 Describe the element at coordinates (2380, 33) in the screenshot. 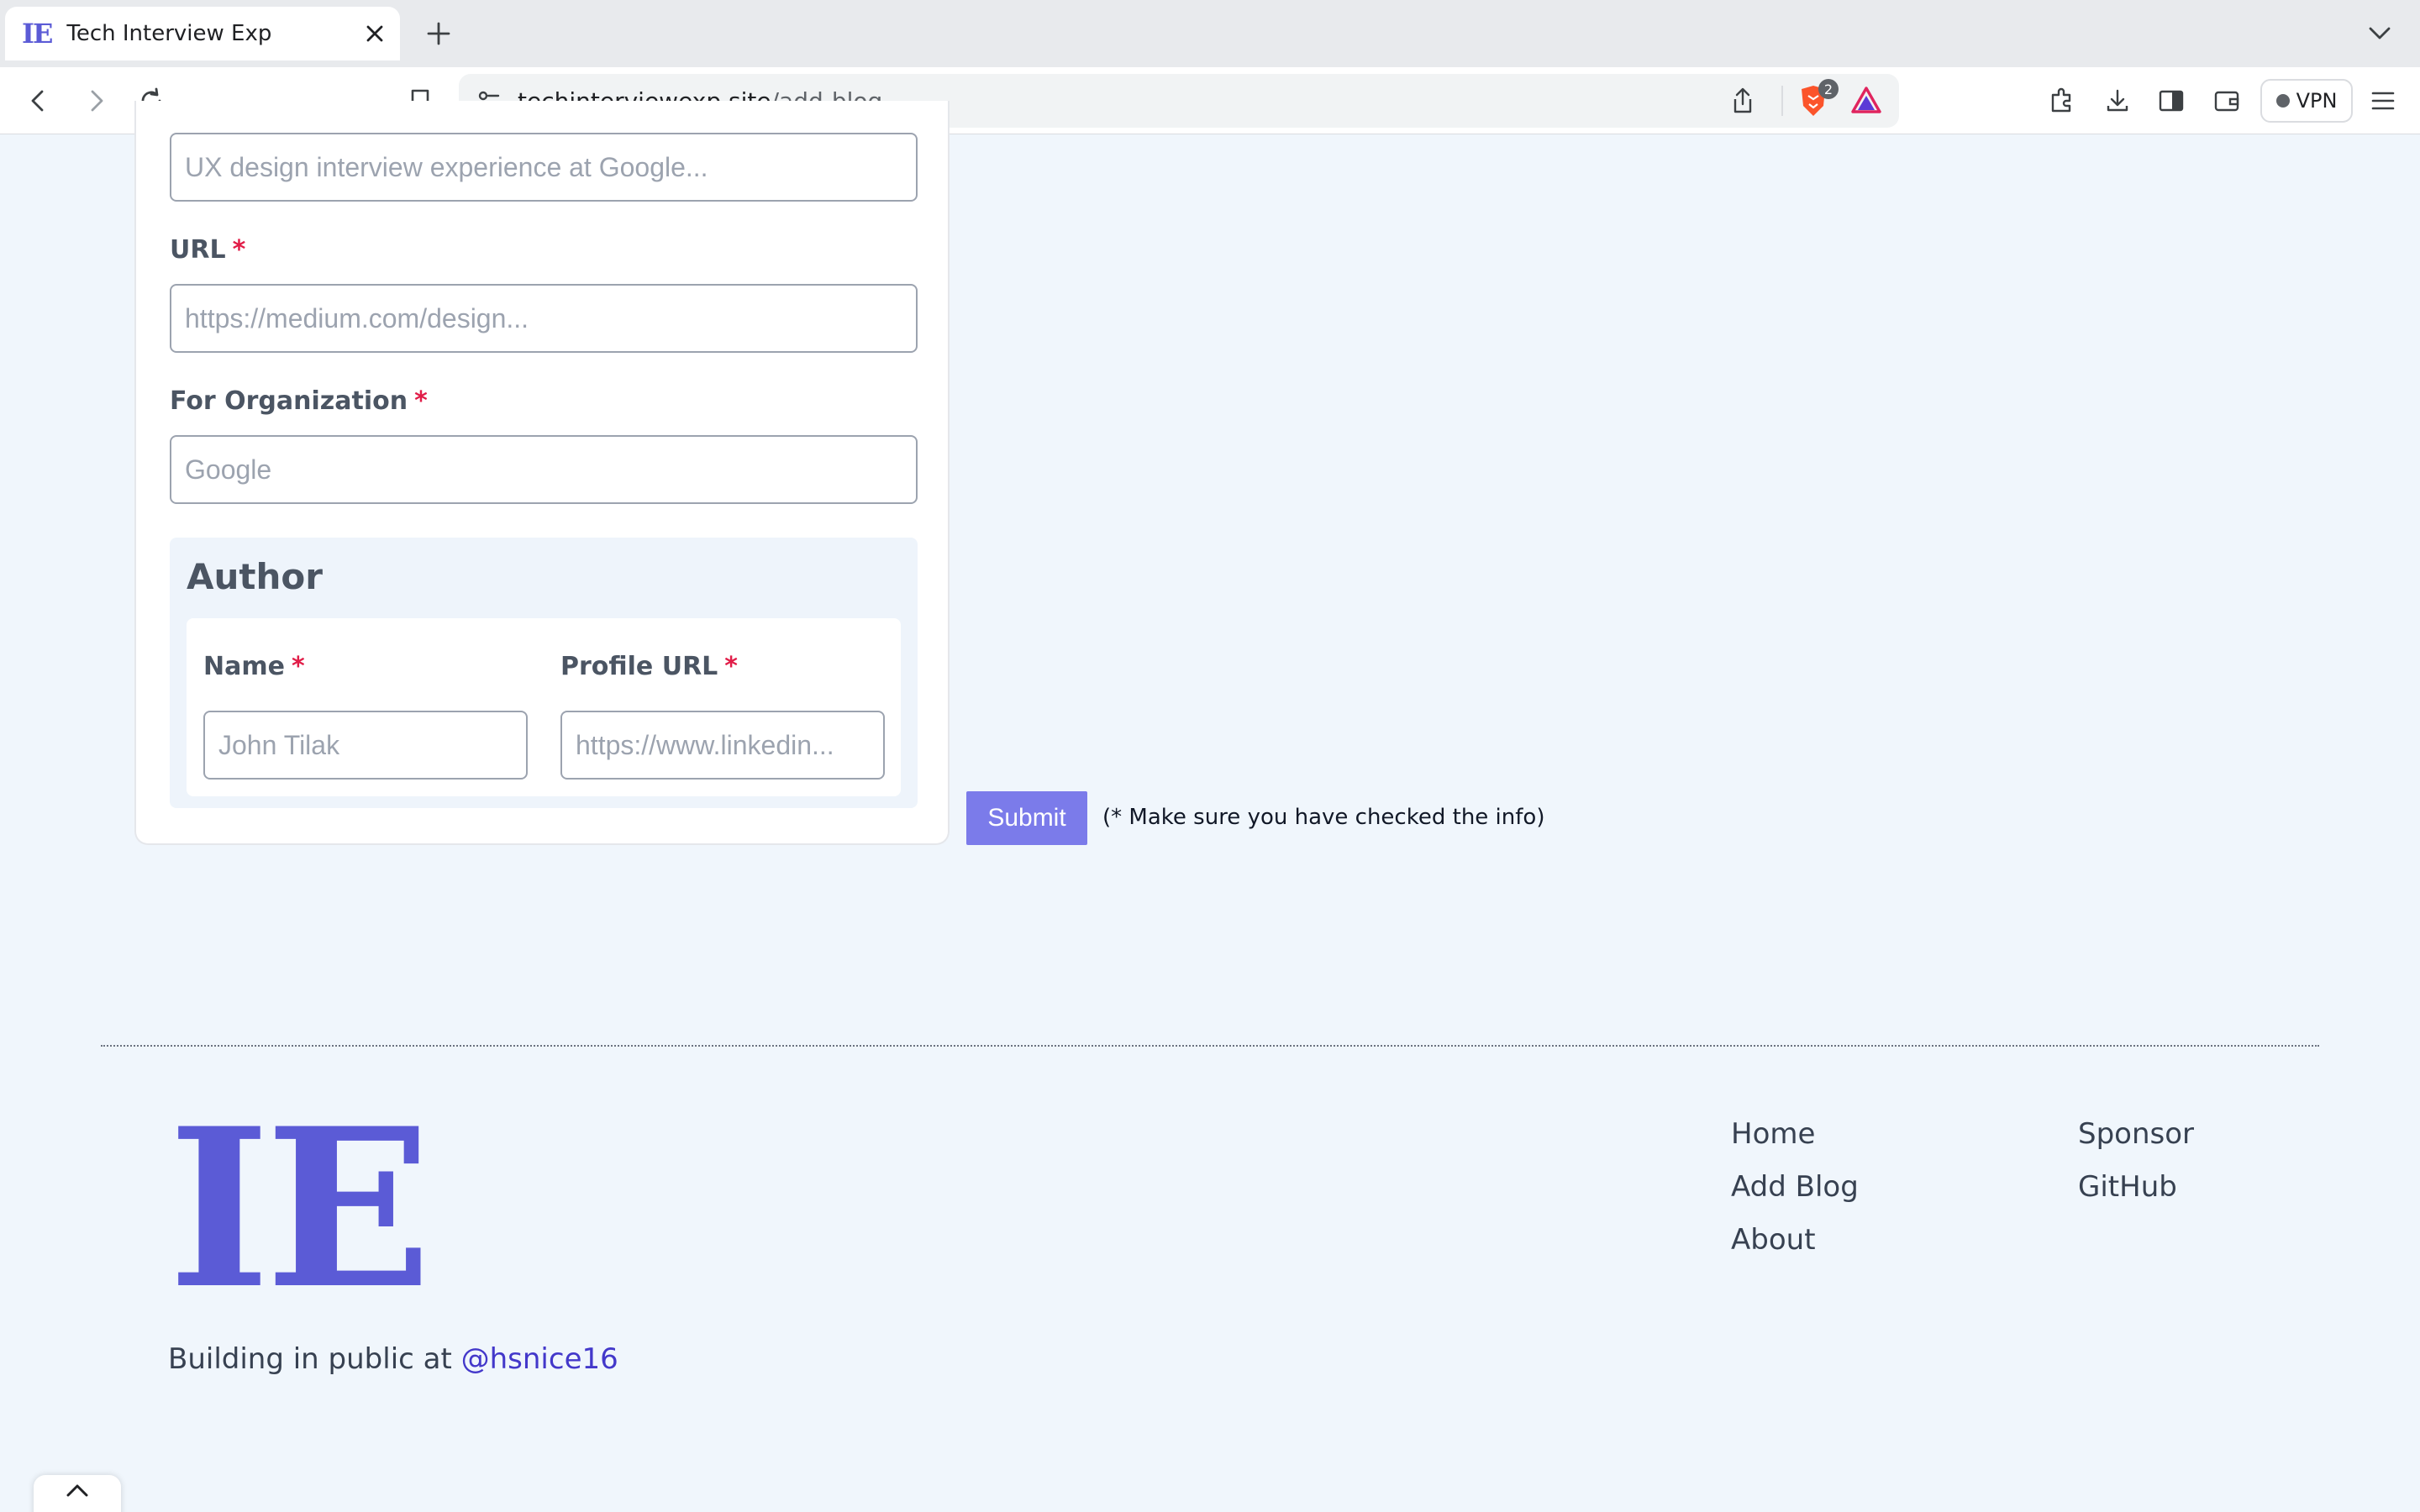

I see `tab-list-chevron-down-icon` at that location.